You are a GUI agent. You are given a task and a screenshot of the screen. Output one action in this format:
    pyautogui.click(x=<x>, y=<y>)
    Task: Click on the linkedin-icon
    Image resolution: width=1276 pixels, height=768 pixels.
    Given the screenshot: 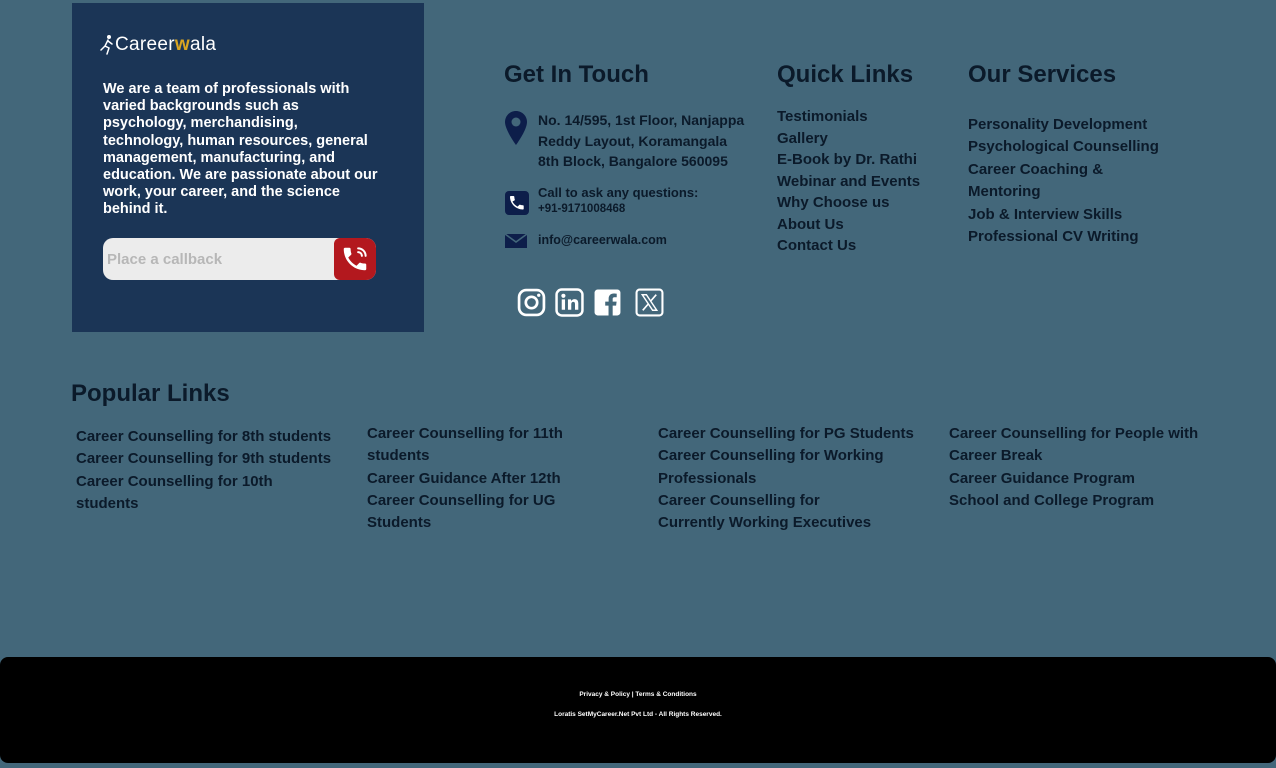 What is the action you would take?
    pyautogui.click(x=569, y=302)
    